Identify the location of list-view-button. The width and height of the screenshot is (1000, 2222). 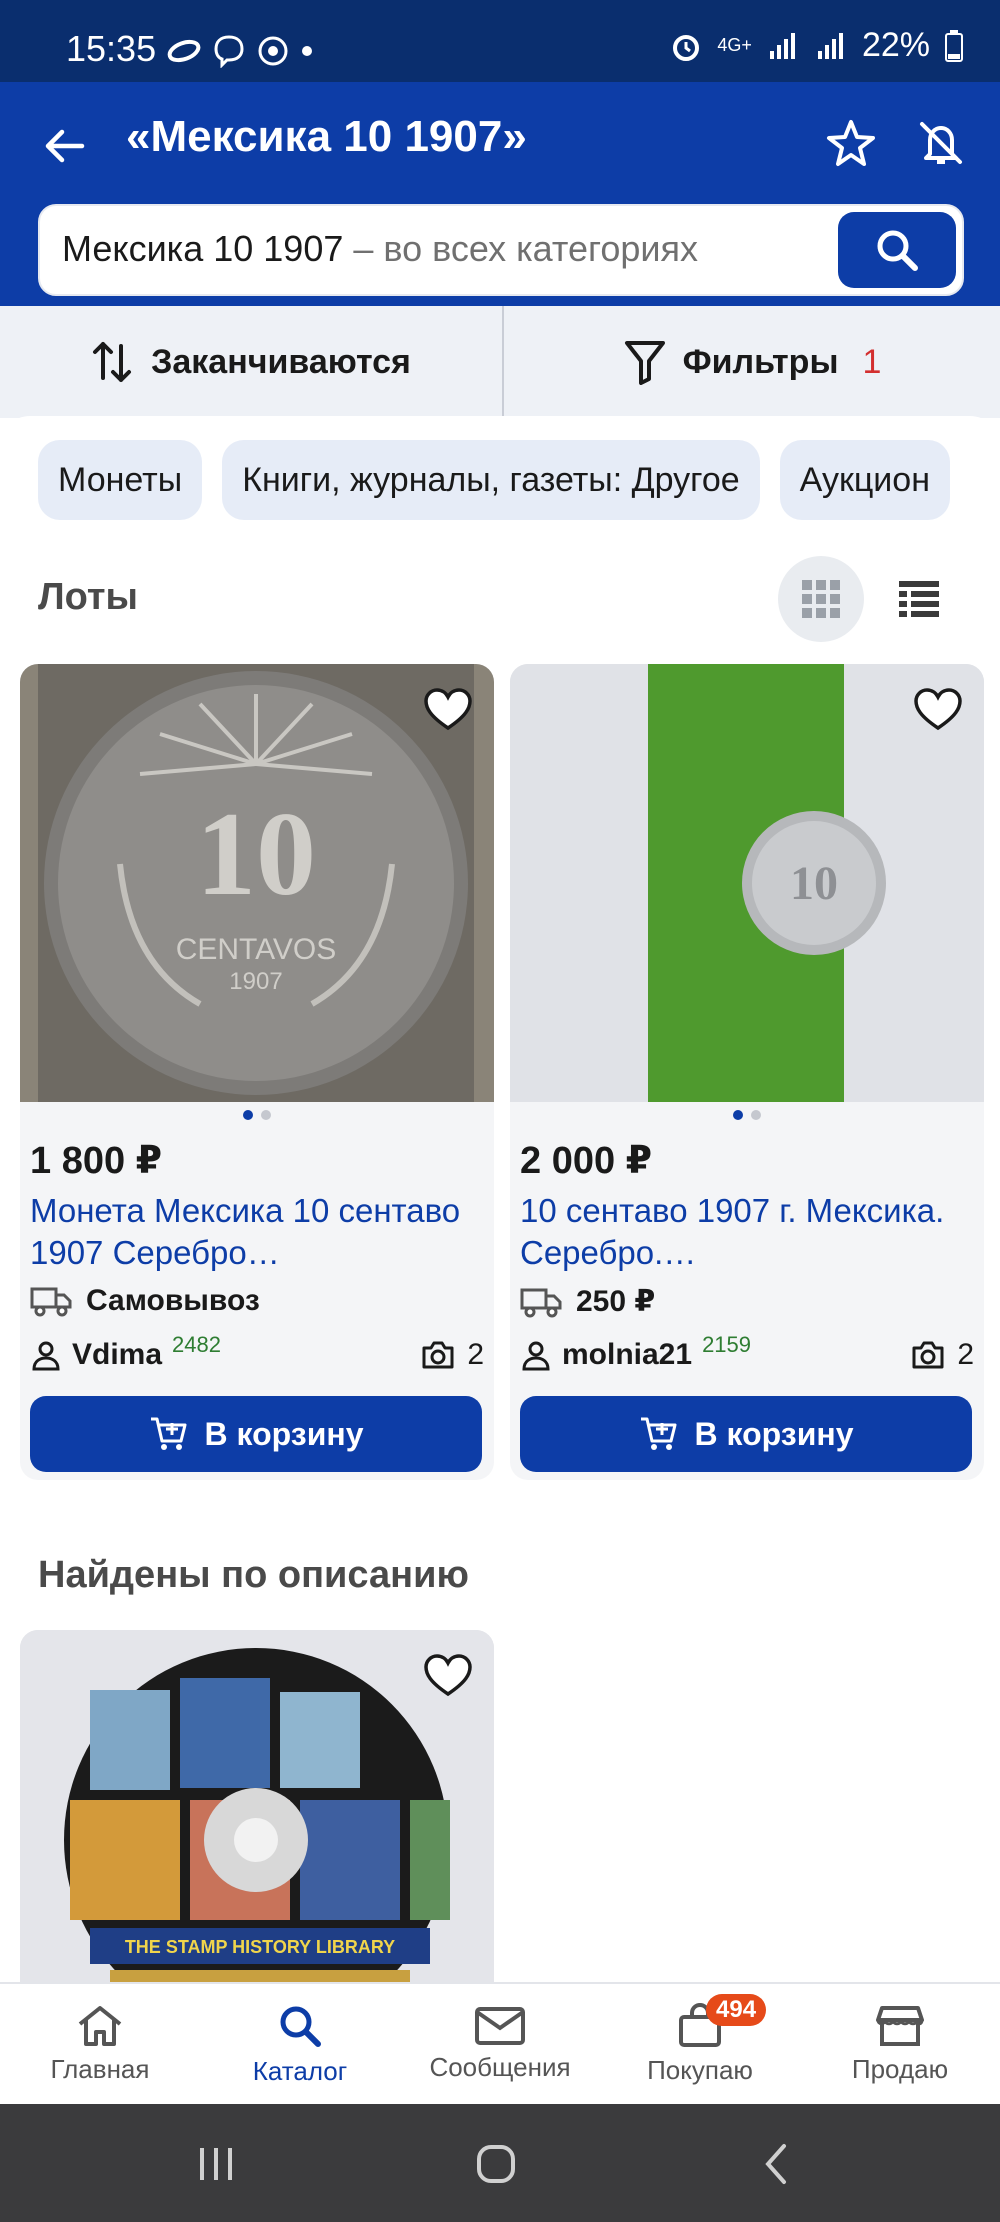
(919, 599).